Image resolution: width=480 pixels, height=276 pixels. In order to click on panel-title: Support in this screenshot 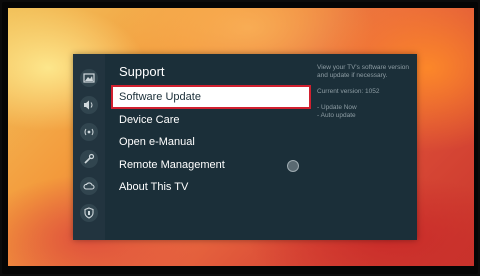, I will do `click(142, 71)`.